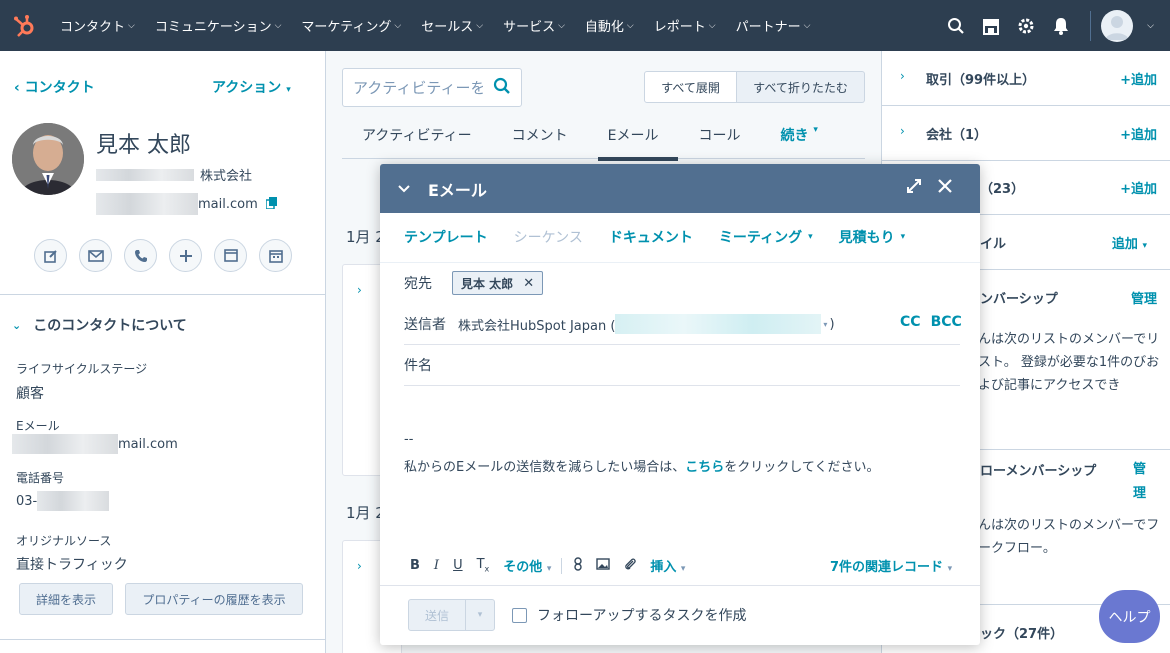  What do you see at coordinates (945, 188) in the screenshot?
I see `close-icon` at bounding box center [945, 188].